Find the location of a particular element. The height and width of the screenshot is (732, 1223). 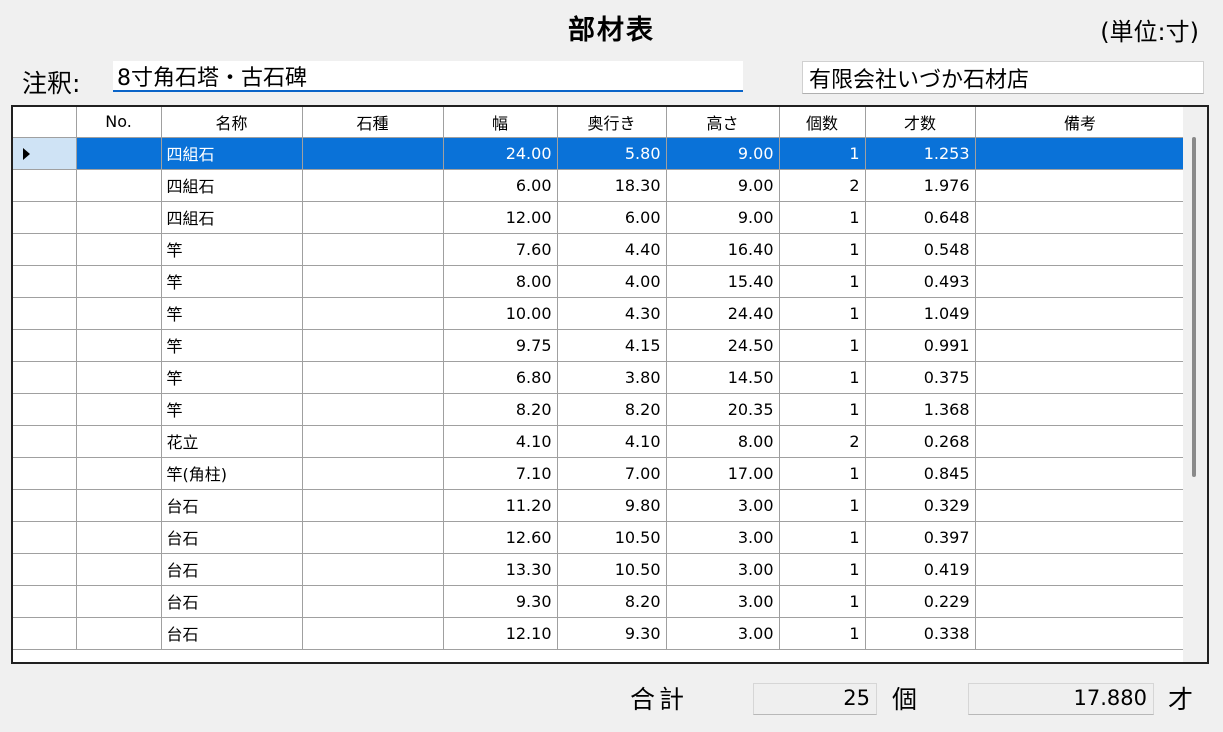

cell-depth: 4.15 is located at coordinates (611, 345).